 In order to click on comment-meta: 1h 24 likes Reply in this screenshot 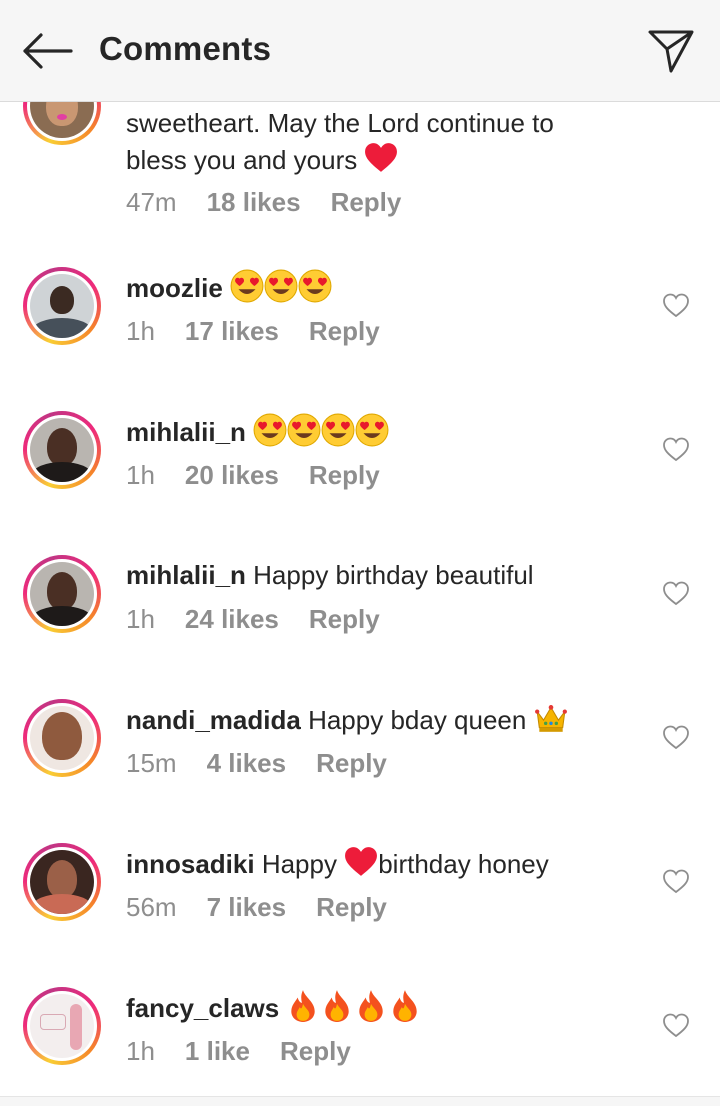, I will do `click(268, 619)`.